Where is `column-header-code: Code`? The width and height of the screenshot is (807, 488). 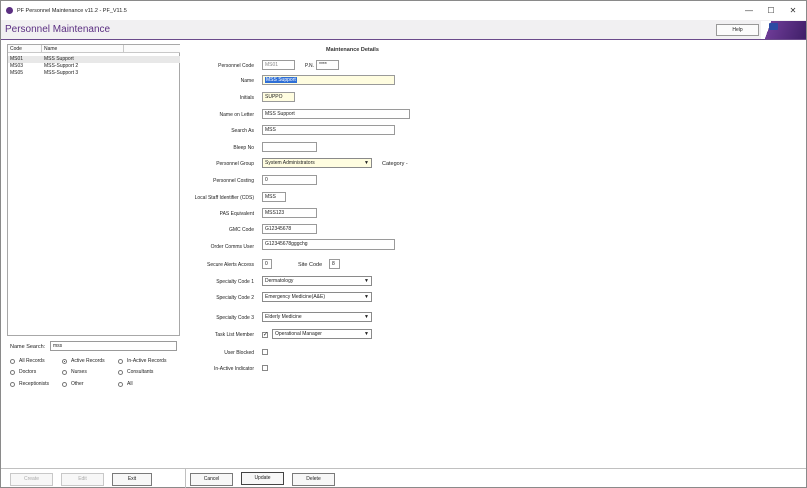 column-header-code: Code is located at coordinates (25, 49).